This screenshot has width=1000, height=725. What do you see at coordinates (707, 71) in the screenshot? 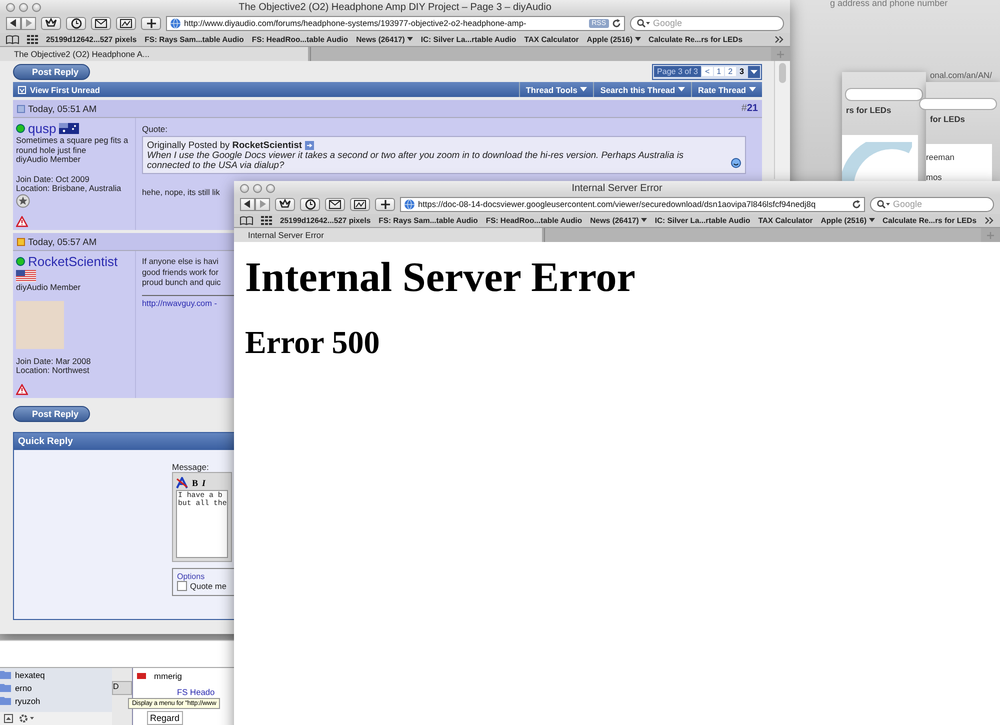
I see `previous-page-link: <` at bounding box center [707, 71].